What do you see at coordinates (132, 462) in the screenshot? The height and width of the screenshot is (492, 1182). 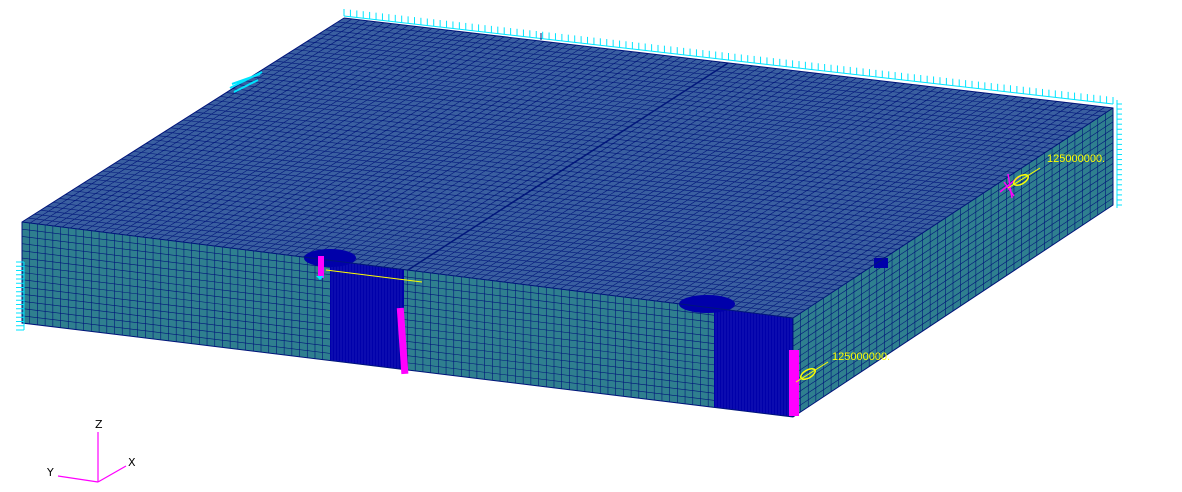 I see `x-axis-label: X` at bounding box center [132, 462].